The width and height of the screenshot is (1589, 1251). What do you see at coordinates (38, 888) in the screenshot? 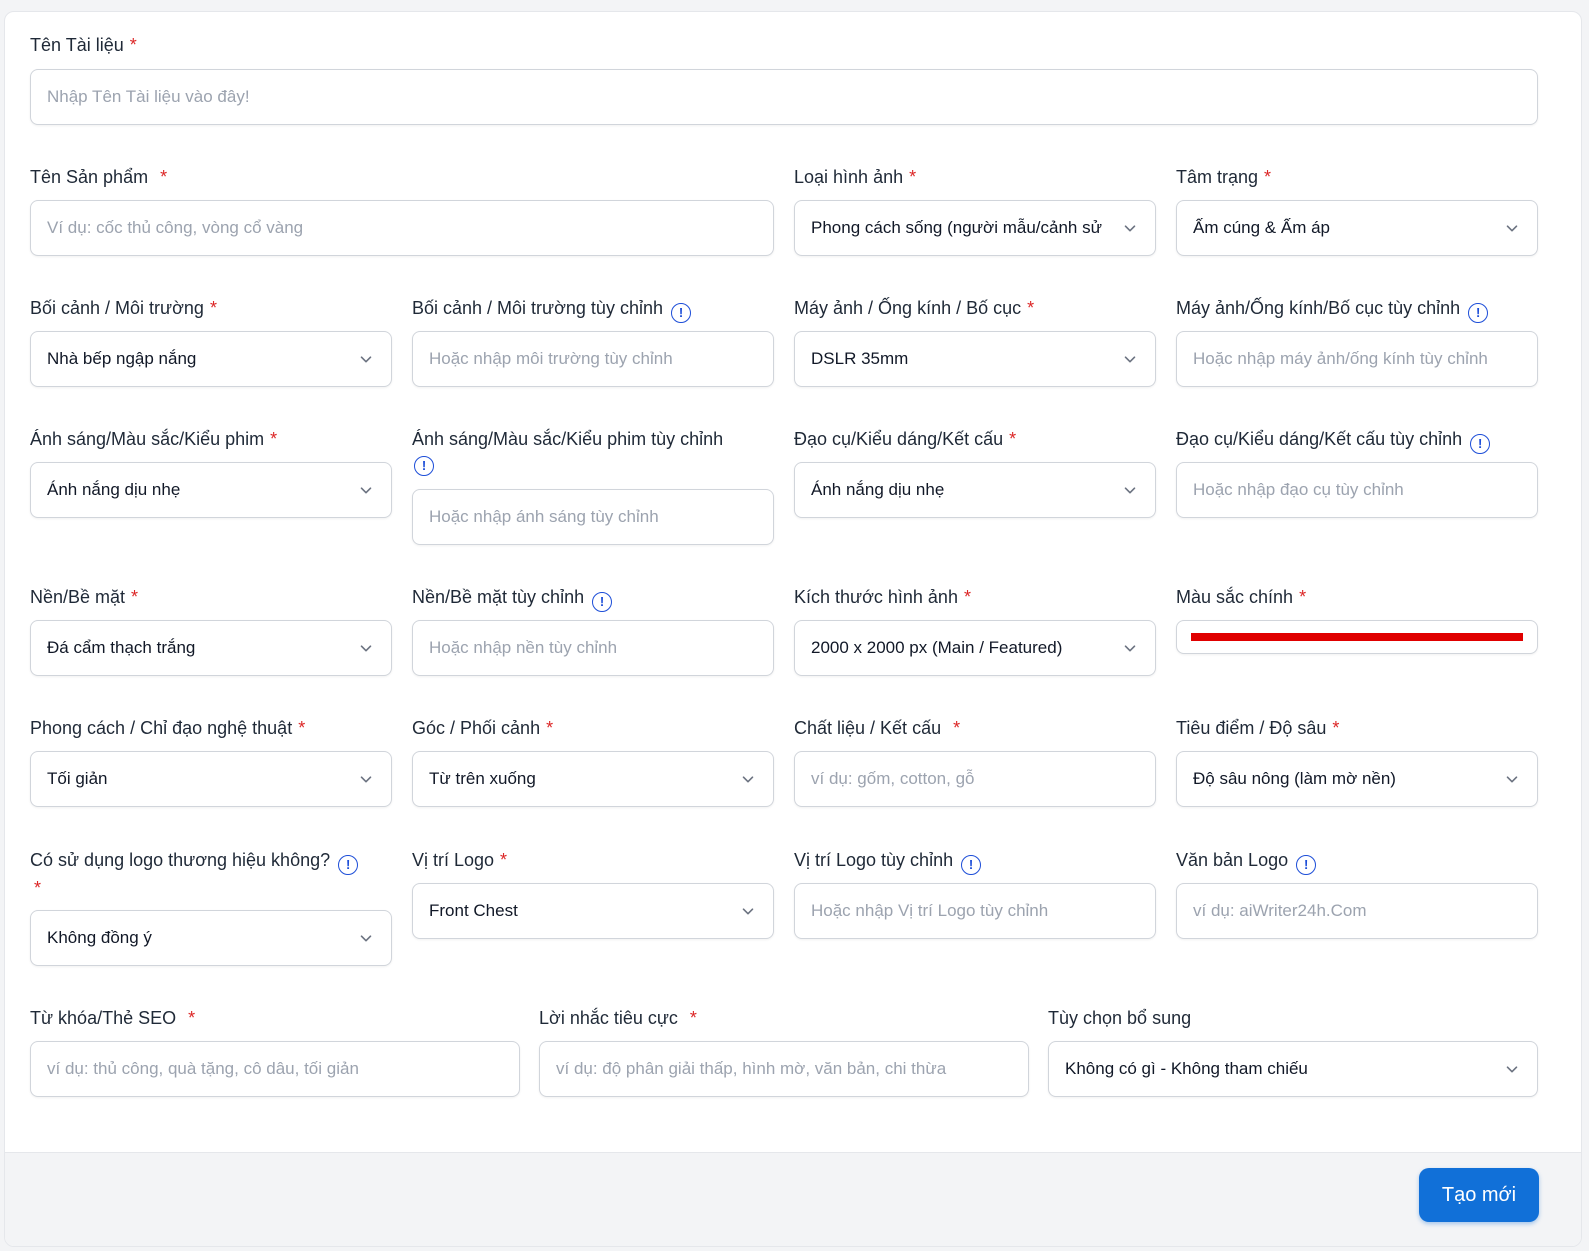
I see `use-logo-required: *` at bounding box center [38, 888].